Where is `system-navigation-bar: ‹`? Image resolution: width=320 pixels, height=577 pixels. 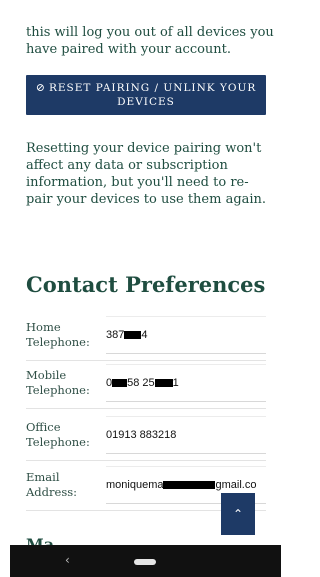 system-navigation-bar: ‹ is located at coordinates (145, 561).